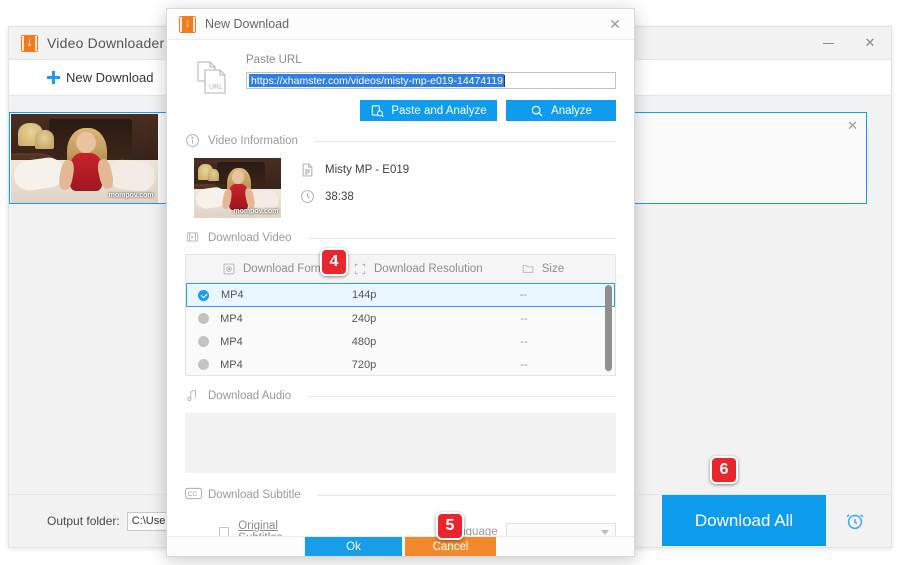 This screenshot has height=565, width=900. I want to click on step-badge-6: 6, so click(724, 470).